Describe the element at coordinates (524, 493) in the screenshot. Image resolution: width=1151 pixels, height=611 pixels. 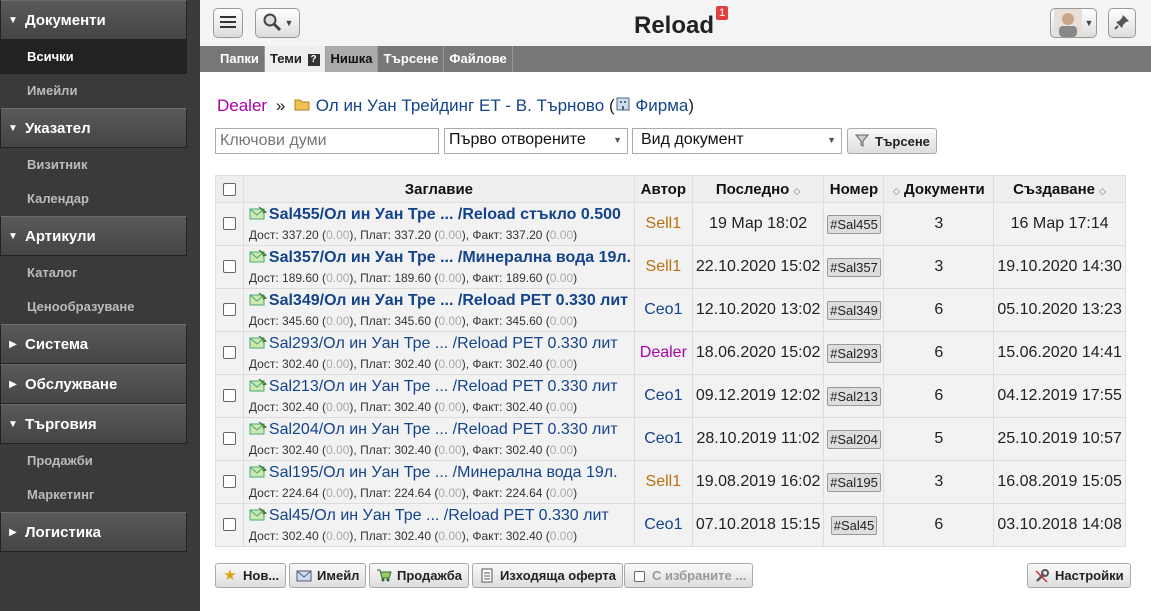
I see `invoiced-amount: 224.64` at that location.